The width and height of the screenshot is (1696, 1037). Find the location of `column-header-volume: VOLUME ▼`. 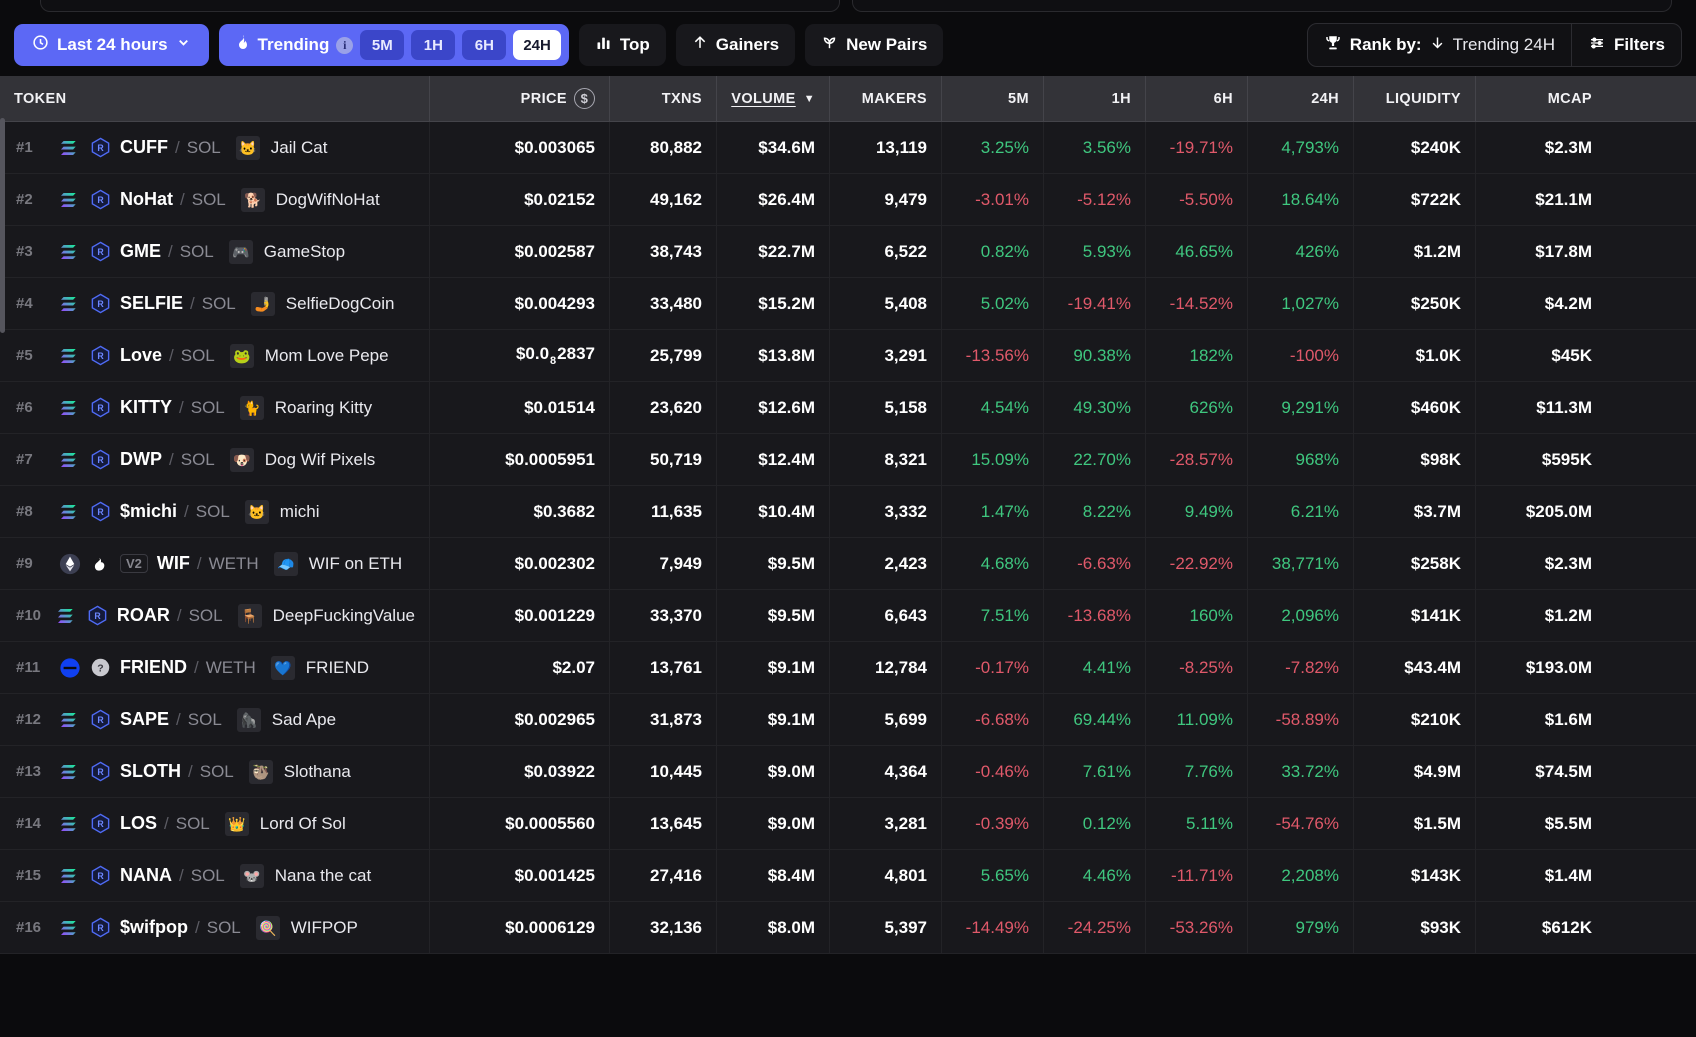

column-header-volume: VOLUME ▼ is located at coordinates (773, 98).